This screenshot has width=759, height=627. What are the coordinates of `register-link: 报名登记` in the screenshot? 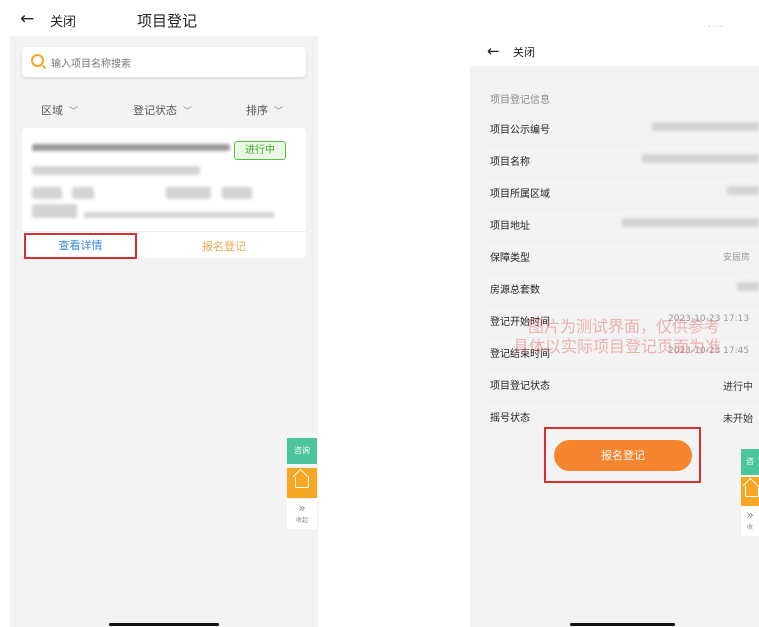 It's located at (224, 246).